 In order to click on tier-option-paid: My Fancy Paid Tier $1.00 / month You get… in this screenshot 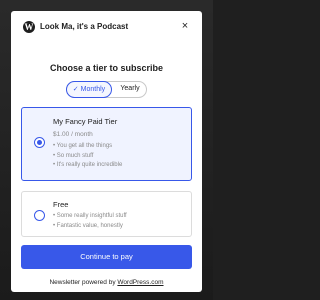, I will do `click(106, 144)`.